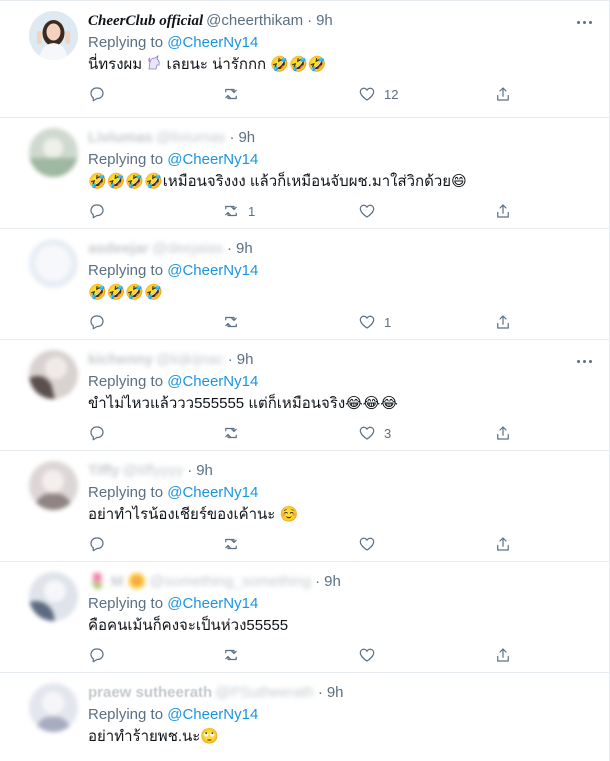  Describe the element at coordinates (378, 94) in the screenshot. I see `like-button: 12` at that location.